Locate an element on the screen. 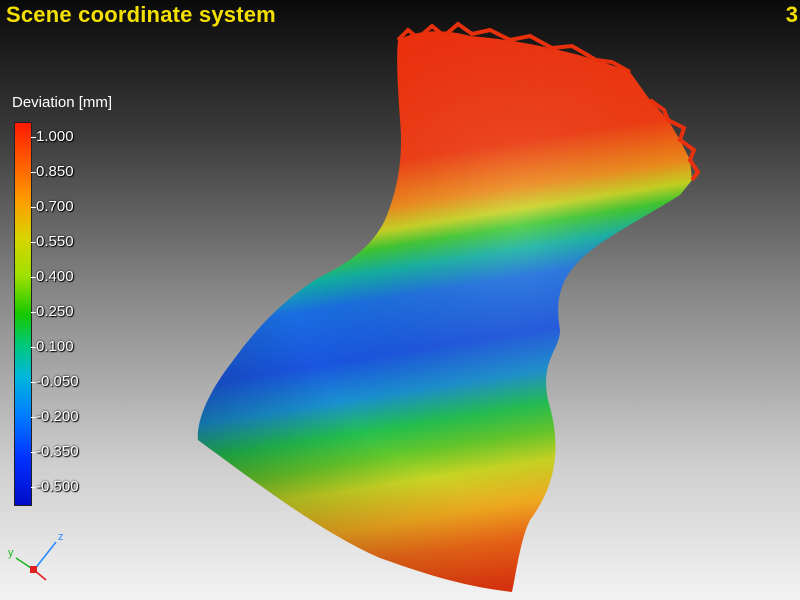  legend-tick: 0.550 is located at coordinates (55, 241).